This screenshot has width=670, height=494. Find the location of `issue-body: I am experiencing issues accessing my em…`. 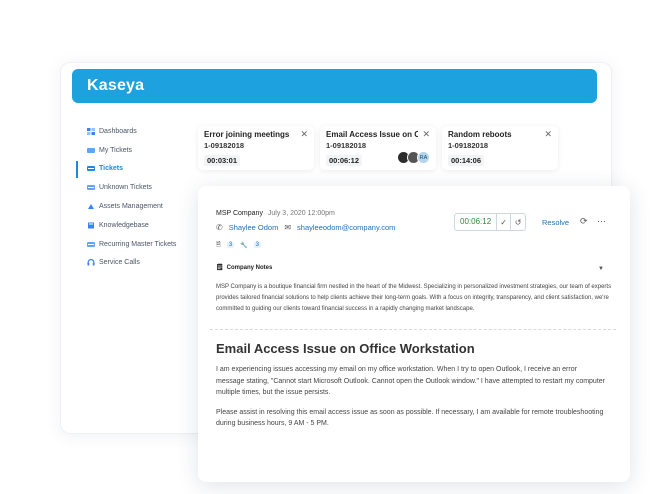

issue-body: I am experiencing issues accessing my em… is located at coordinates (411, 401).